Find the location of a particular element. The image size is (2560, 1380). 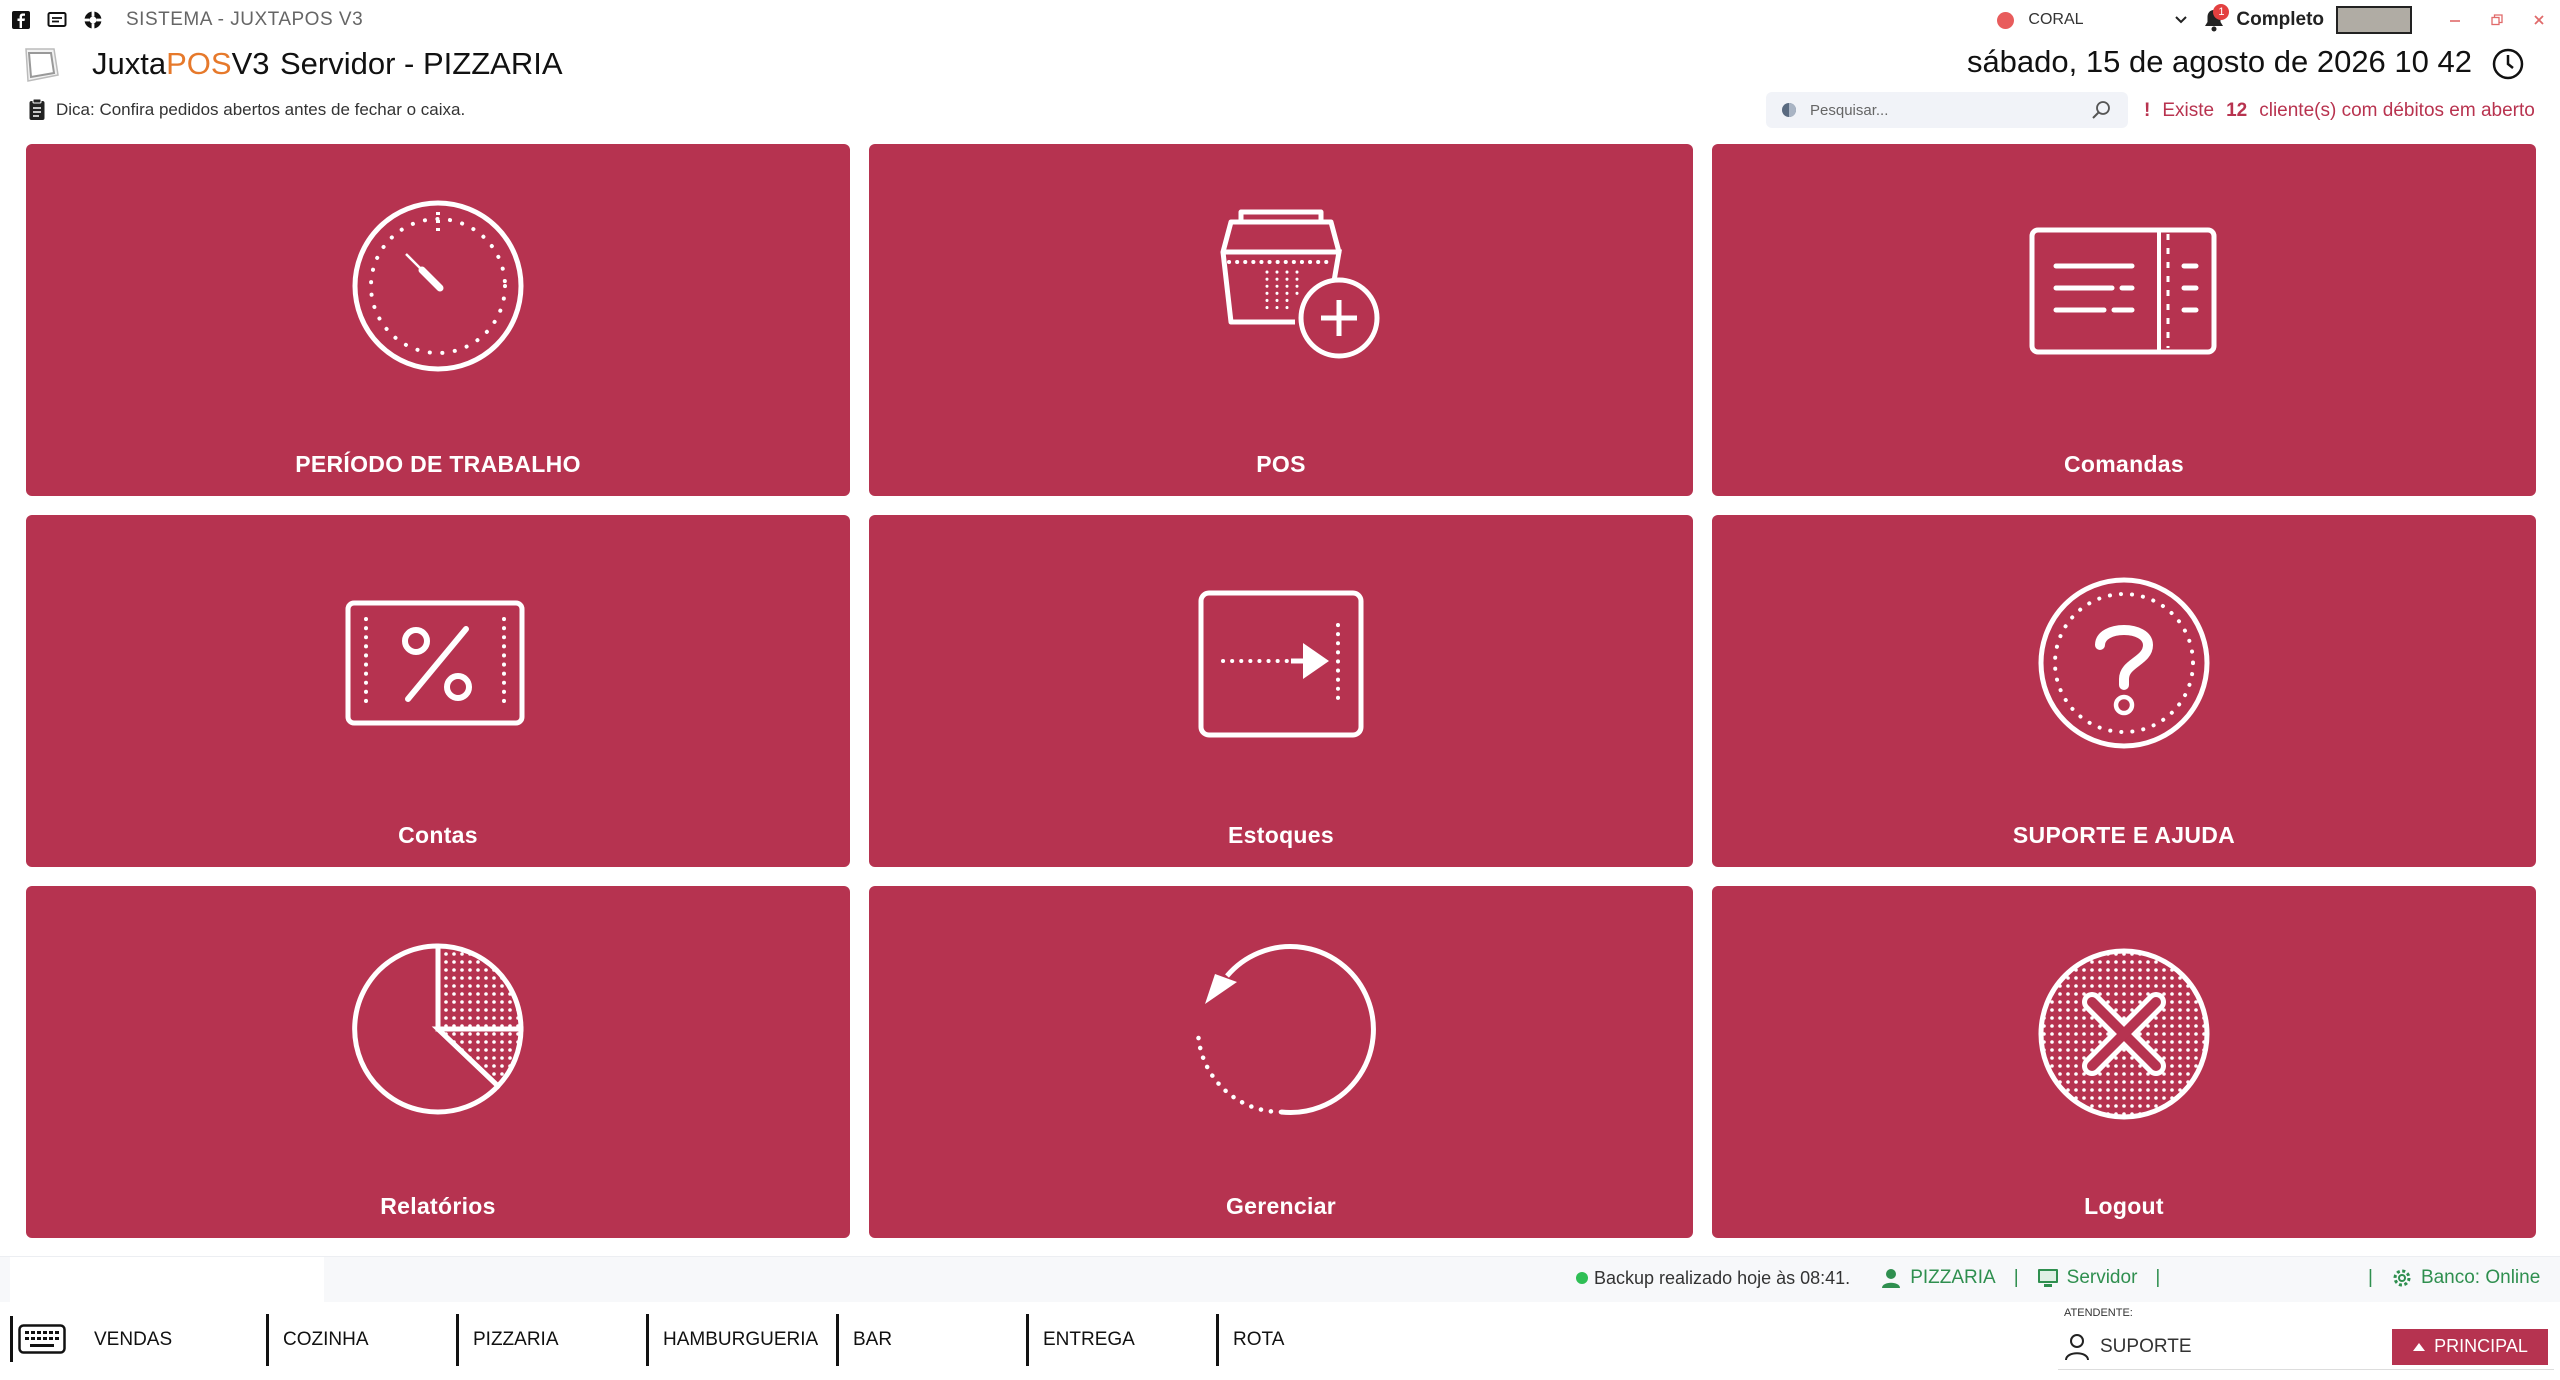

clipboard-icon is located at coordinates (37, 110).